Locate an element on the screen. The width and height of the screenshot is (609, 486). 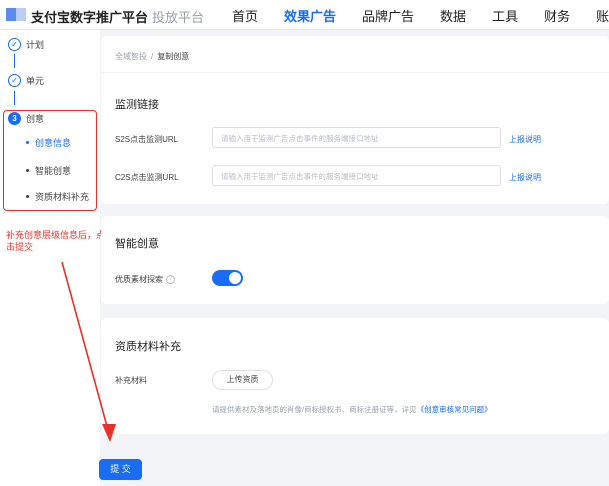
nav-performance-ads: 效果广告 is located at coordinates (310, 15).